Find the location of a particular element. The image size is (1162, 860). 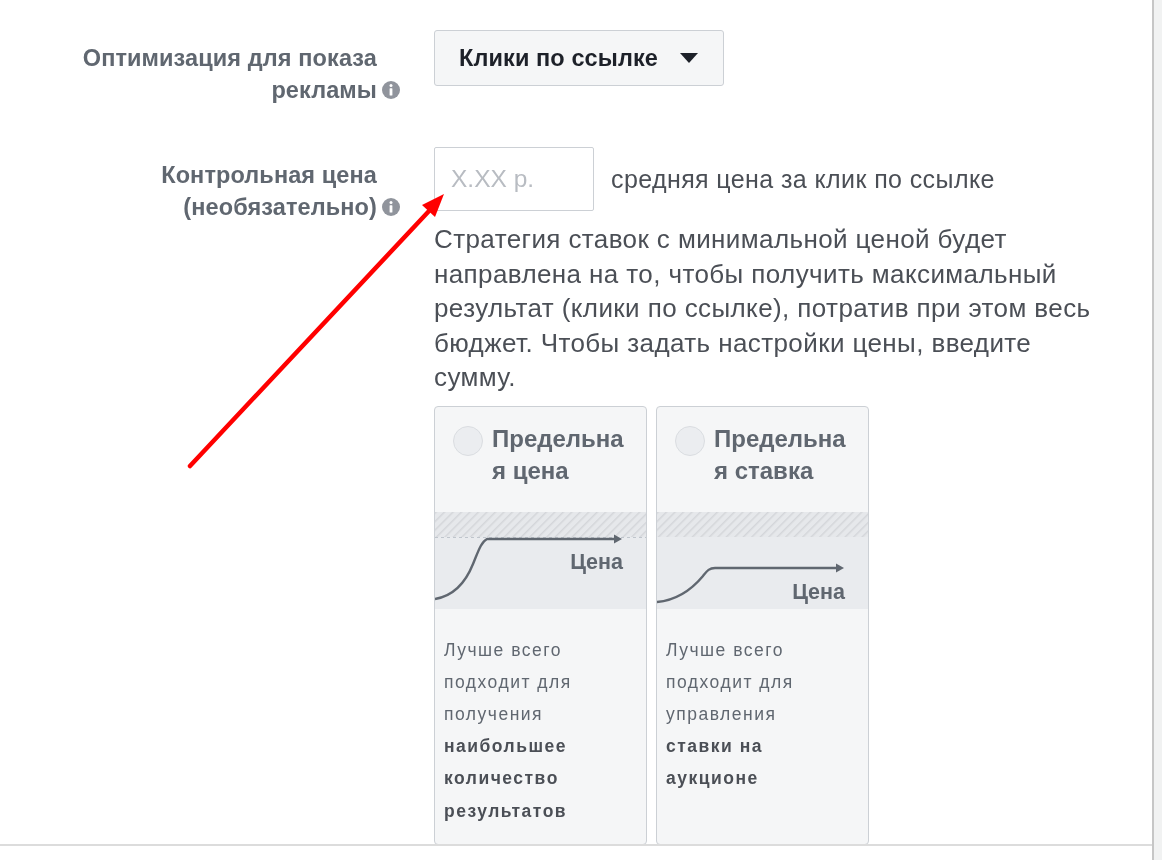

card-description: Лучше всего подходит для управления ставки на аукционе is located at coordinates (730, 714).